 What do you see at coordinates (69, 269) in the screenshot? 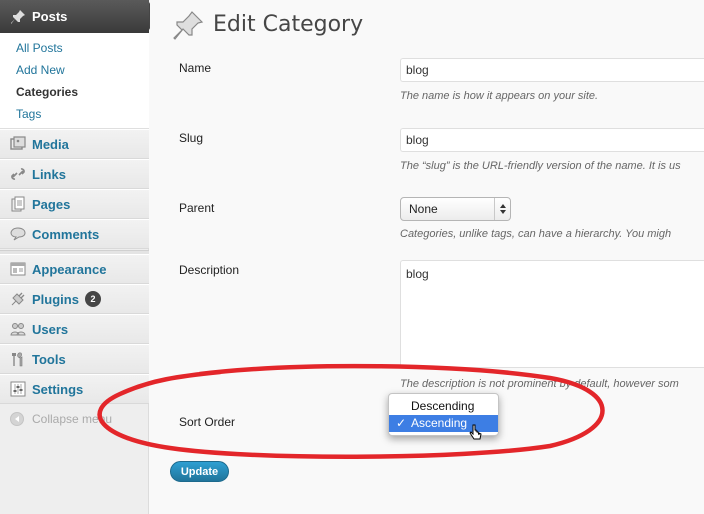
I see `menu-appearance-label: Appearance` at bounding box center [69, 269].